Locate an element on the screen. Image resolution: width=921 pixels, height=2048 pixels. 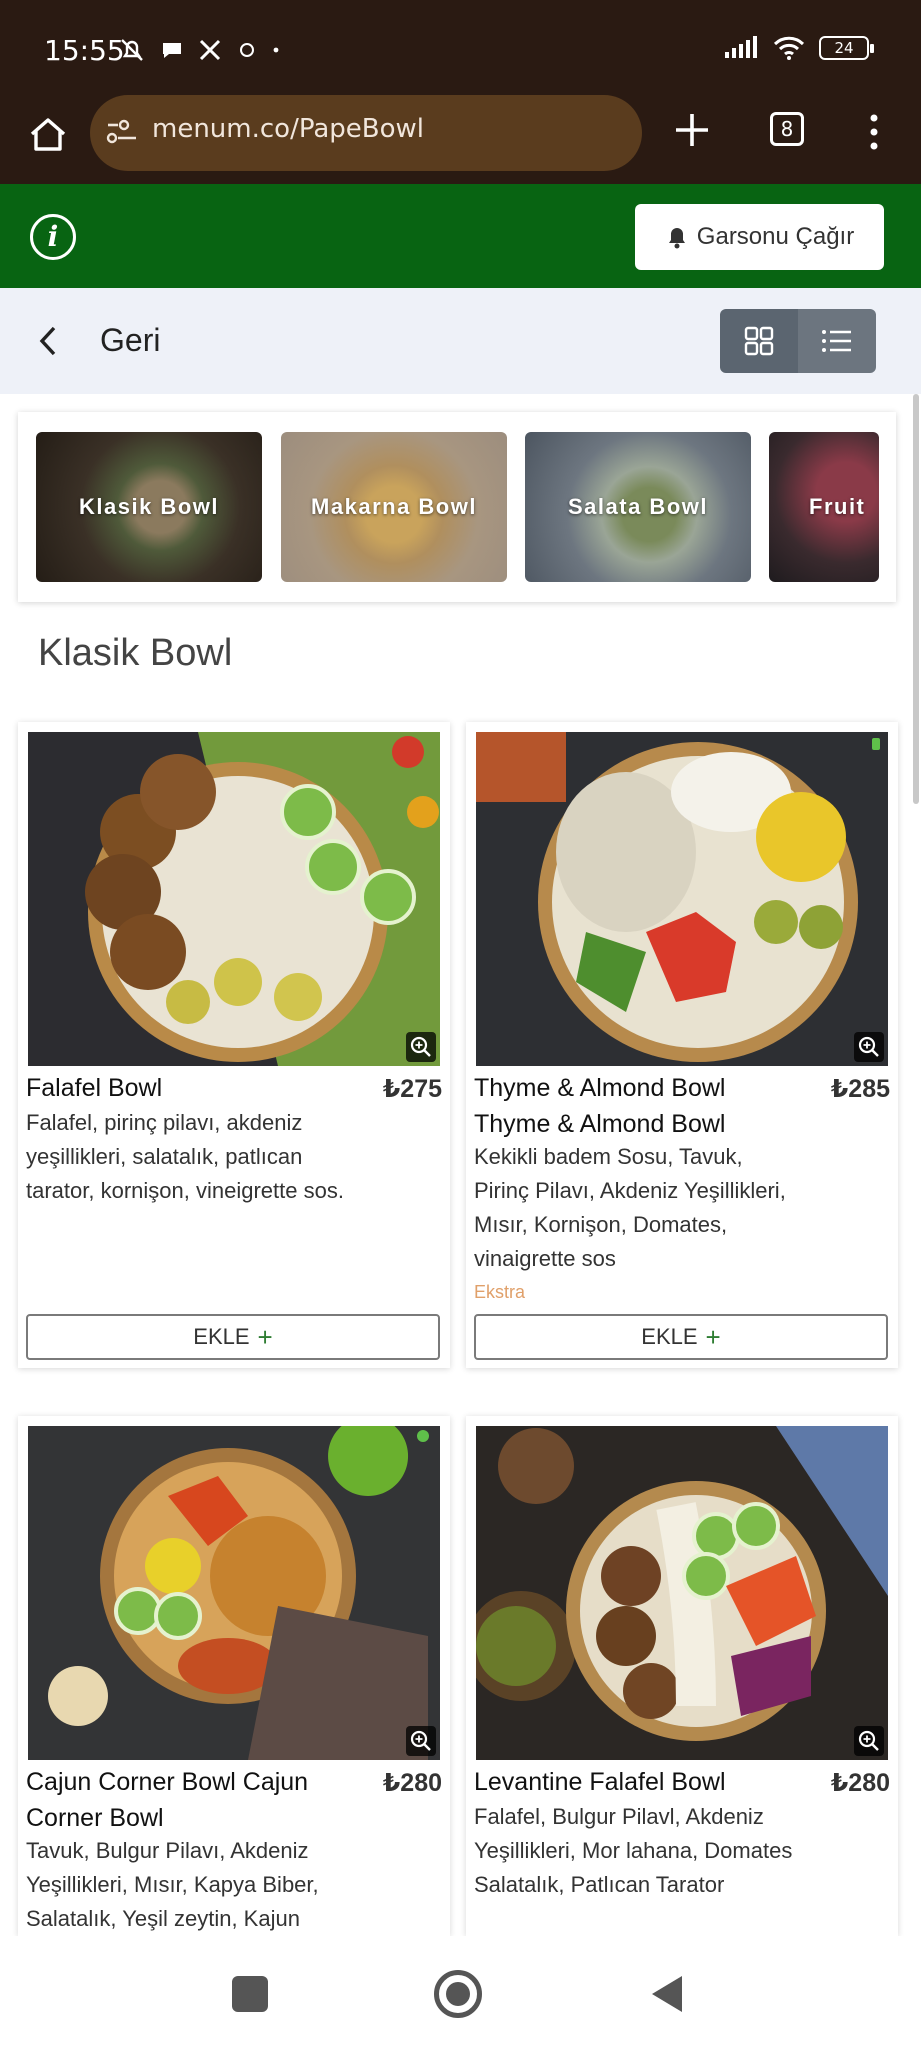
product-price: ₺275 is located at coordinates (412, 1089).